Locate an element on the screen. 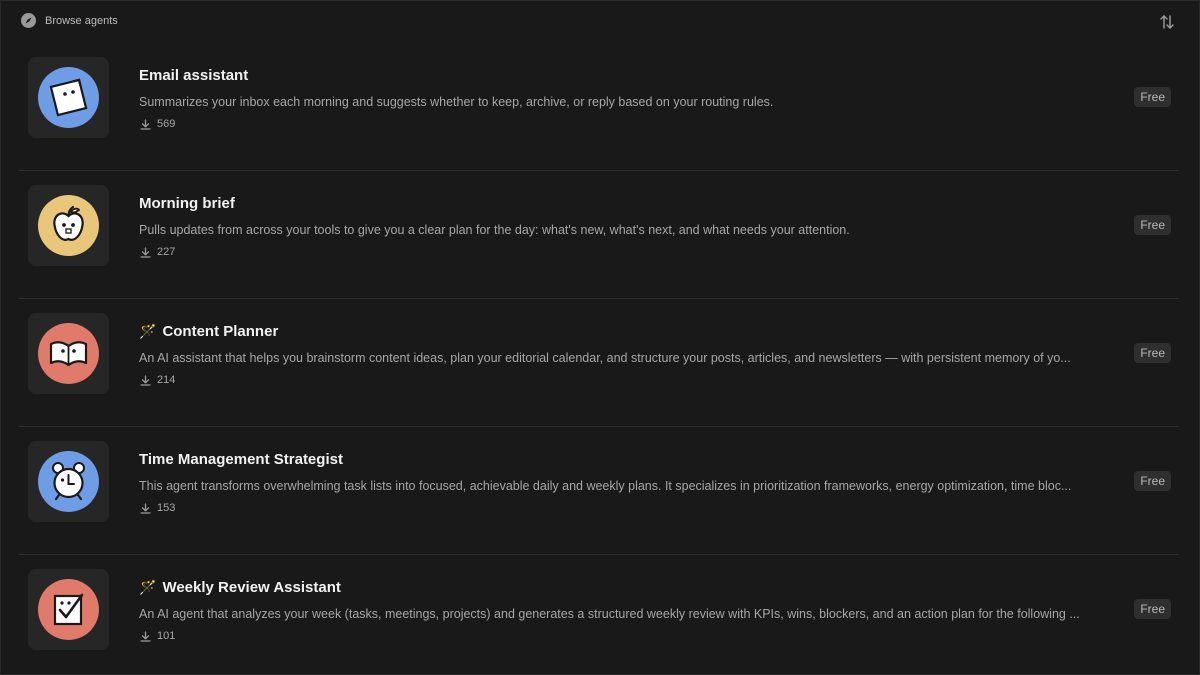 Image resolution: width=1200 pixels, height=675 pixels. download-count: 214 is located at coordinates (157, 380).